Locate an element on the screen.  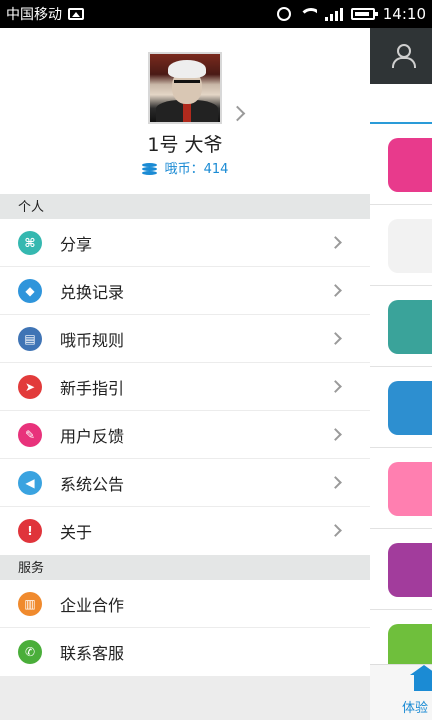
menu-list: ▥ 企业合作 ✆ 联系客服 is located at coordinates (185, 628).